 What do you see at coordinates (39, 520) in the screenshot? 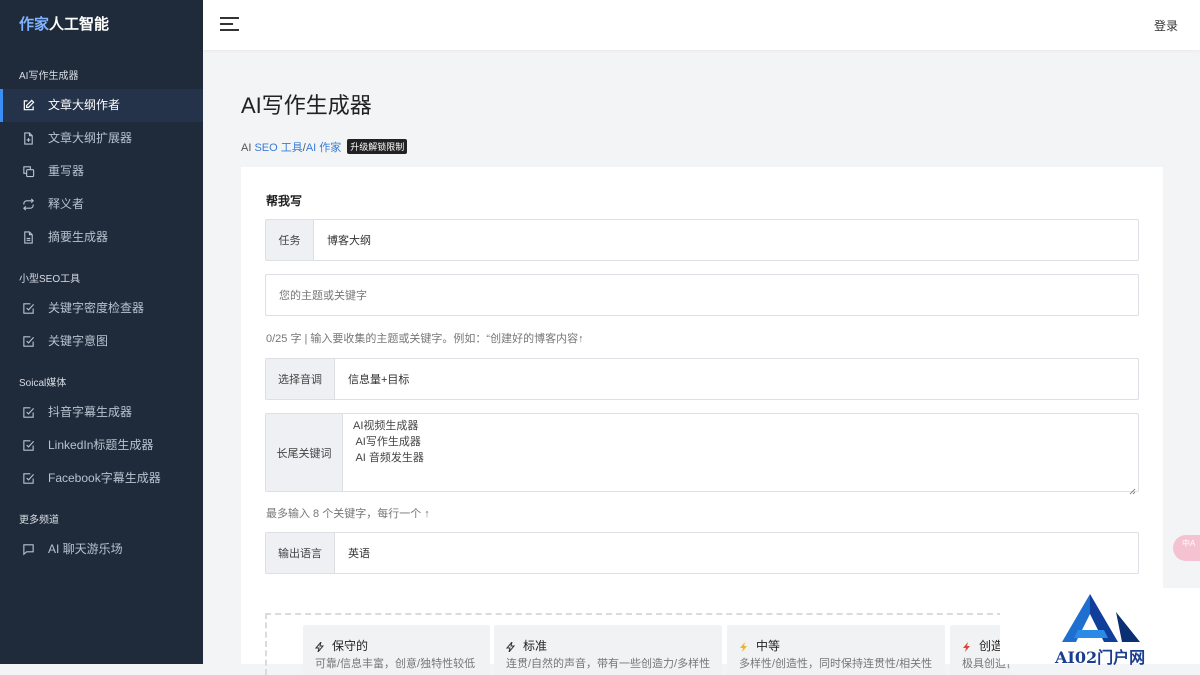
I see `sidebar-section-title: 更多频道` at bounding box center [39, 520].